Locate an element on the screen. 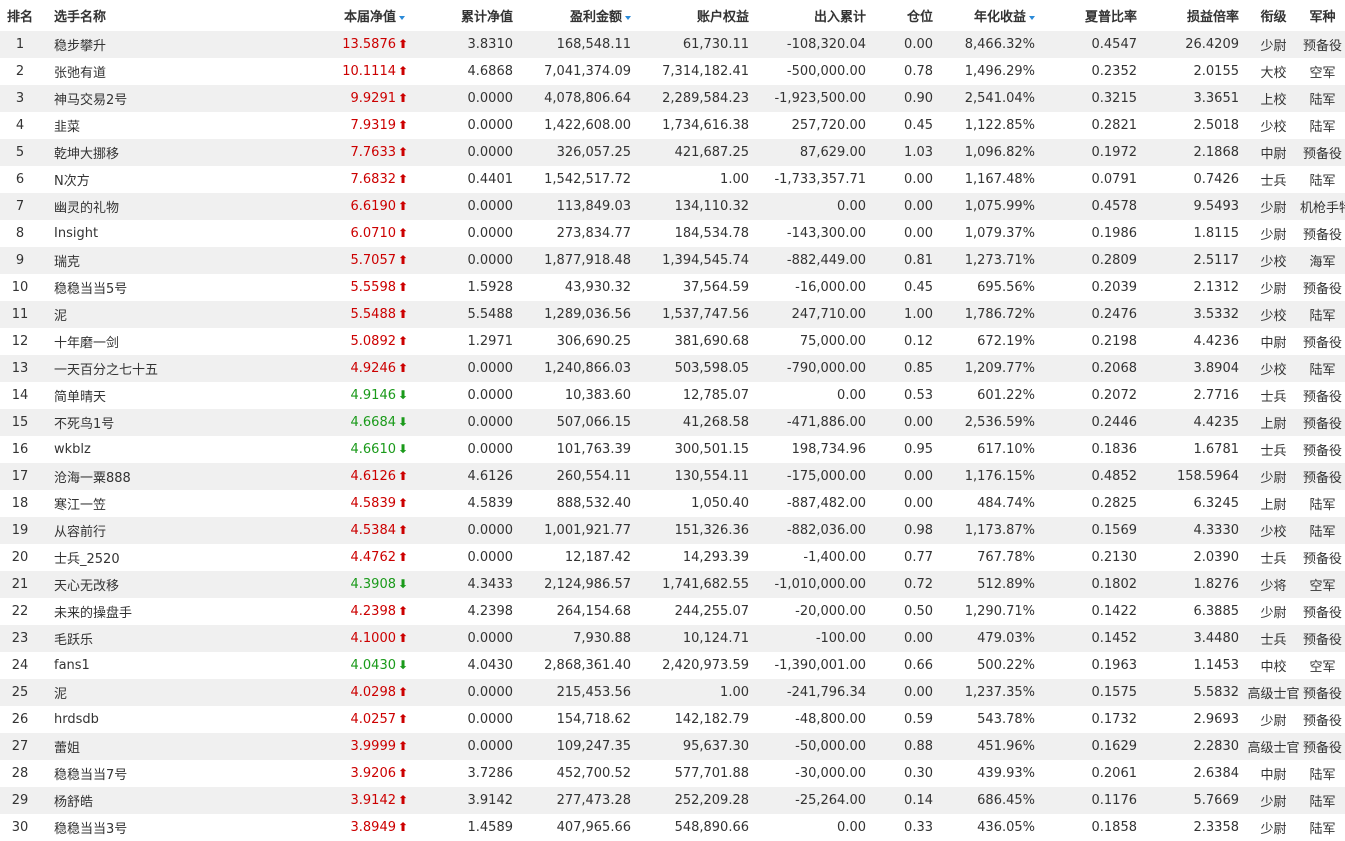 This screenshot has height=841, width=1345. cell-player-name: 蕾姐 is located at coordinates (122, 746).